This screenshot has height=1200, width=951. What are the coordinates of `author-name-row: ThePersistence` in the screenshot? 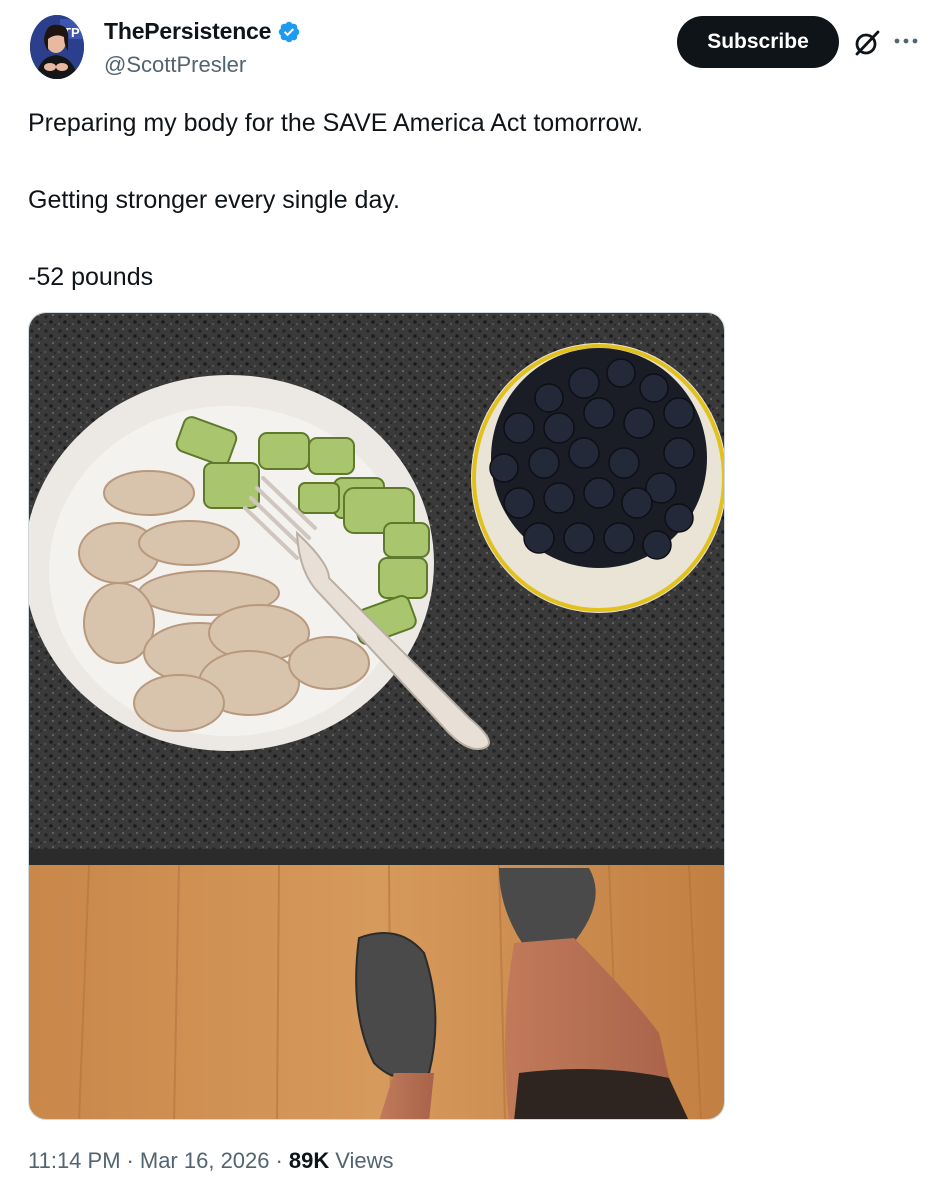 It's located at (202, 31).